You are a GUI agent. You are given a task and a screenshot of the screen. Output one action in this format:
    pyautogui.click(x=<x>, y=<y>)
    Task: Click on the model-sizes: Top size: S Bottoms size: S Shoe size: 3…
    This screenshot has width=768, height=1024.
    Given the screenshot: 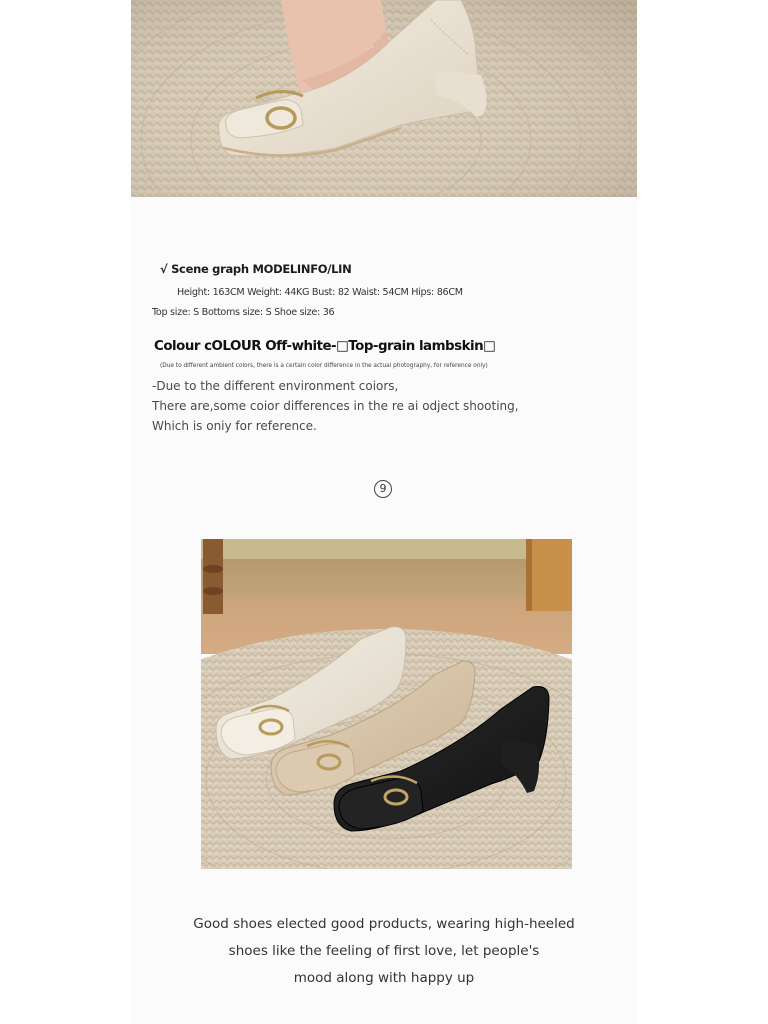 What is the action you would take?
    pyautogui.click(x=243, y=312)
    